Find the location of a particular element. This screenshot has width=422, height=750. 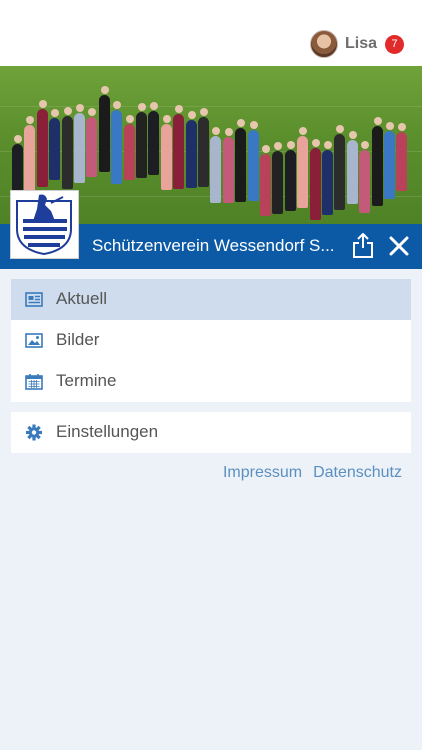

settings-menu: Einstellungen is located at coordinates (211, 432).